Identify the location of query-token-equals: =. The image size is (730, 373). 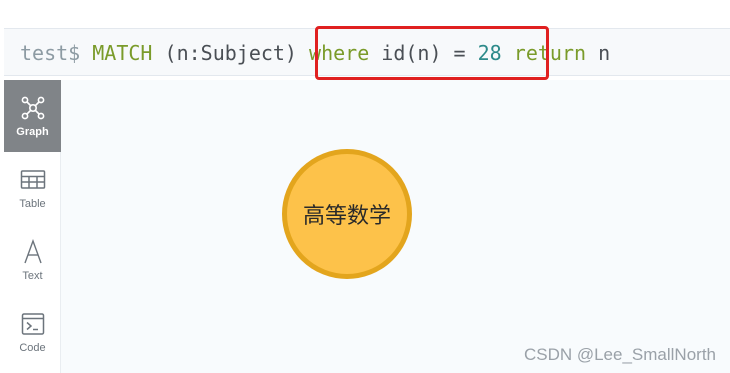
(459, 53).